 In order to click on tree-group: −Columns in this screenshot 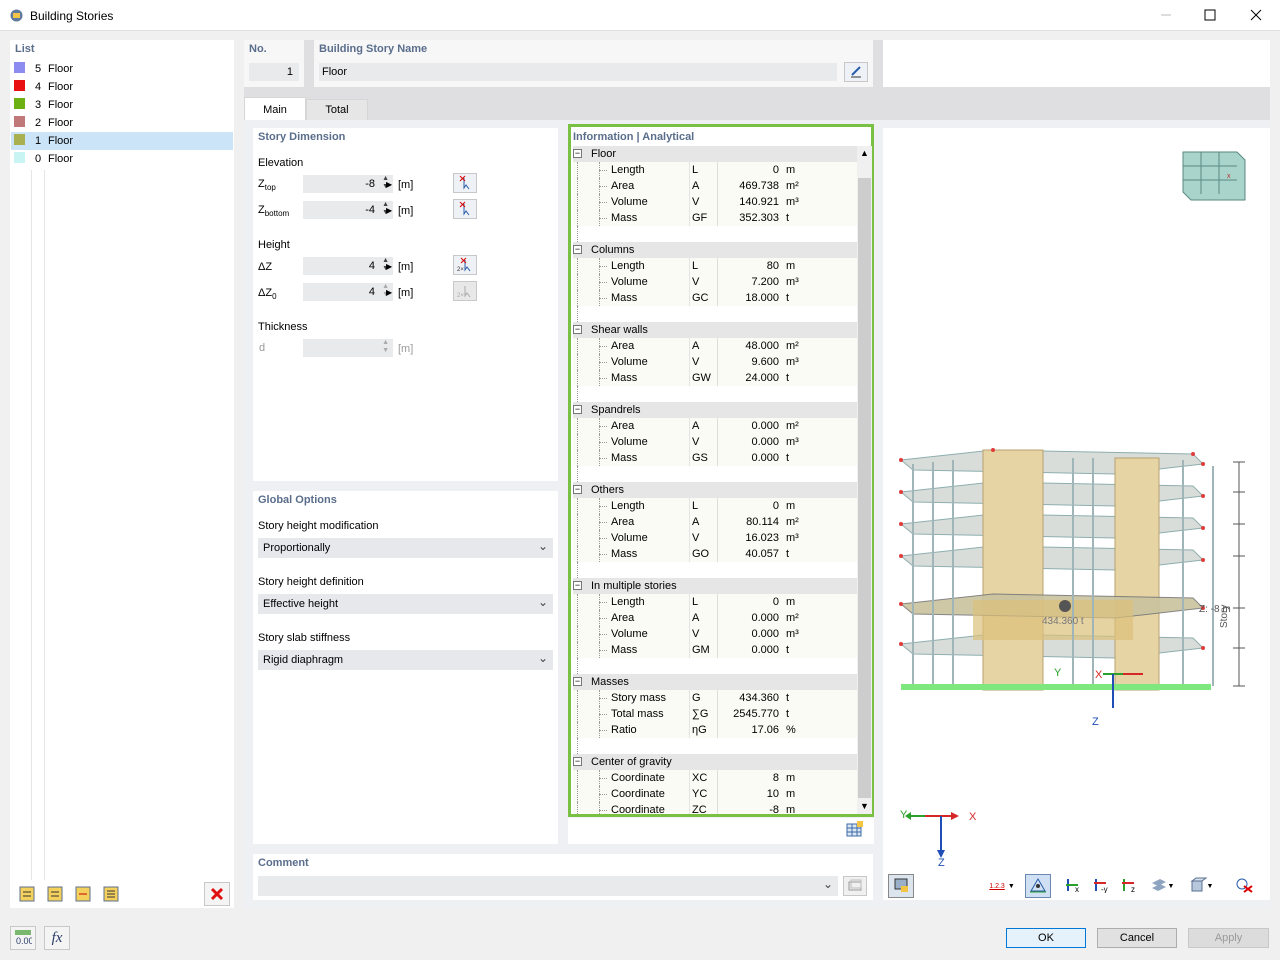, I will do `click(715, 250)`.